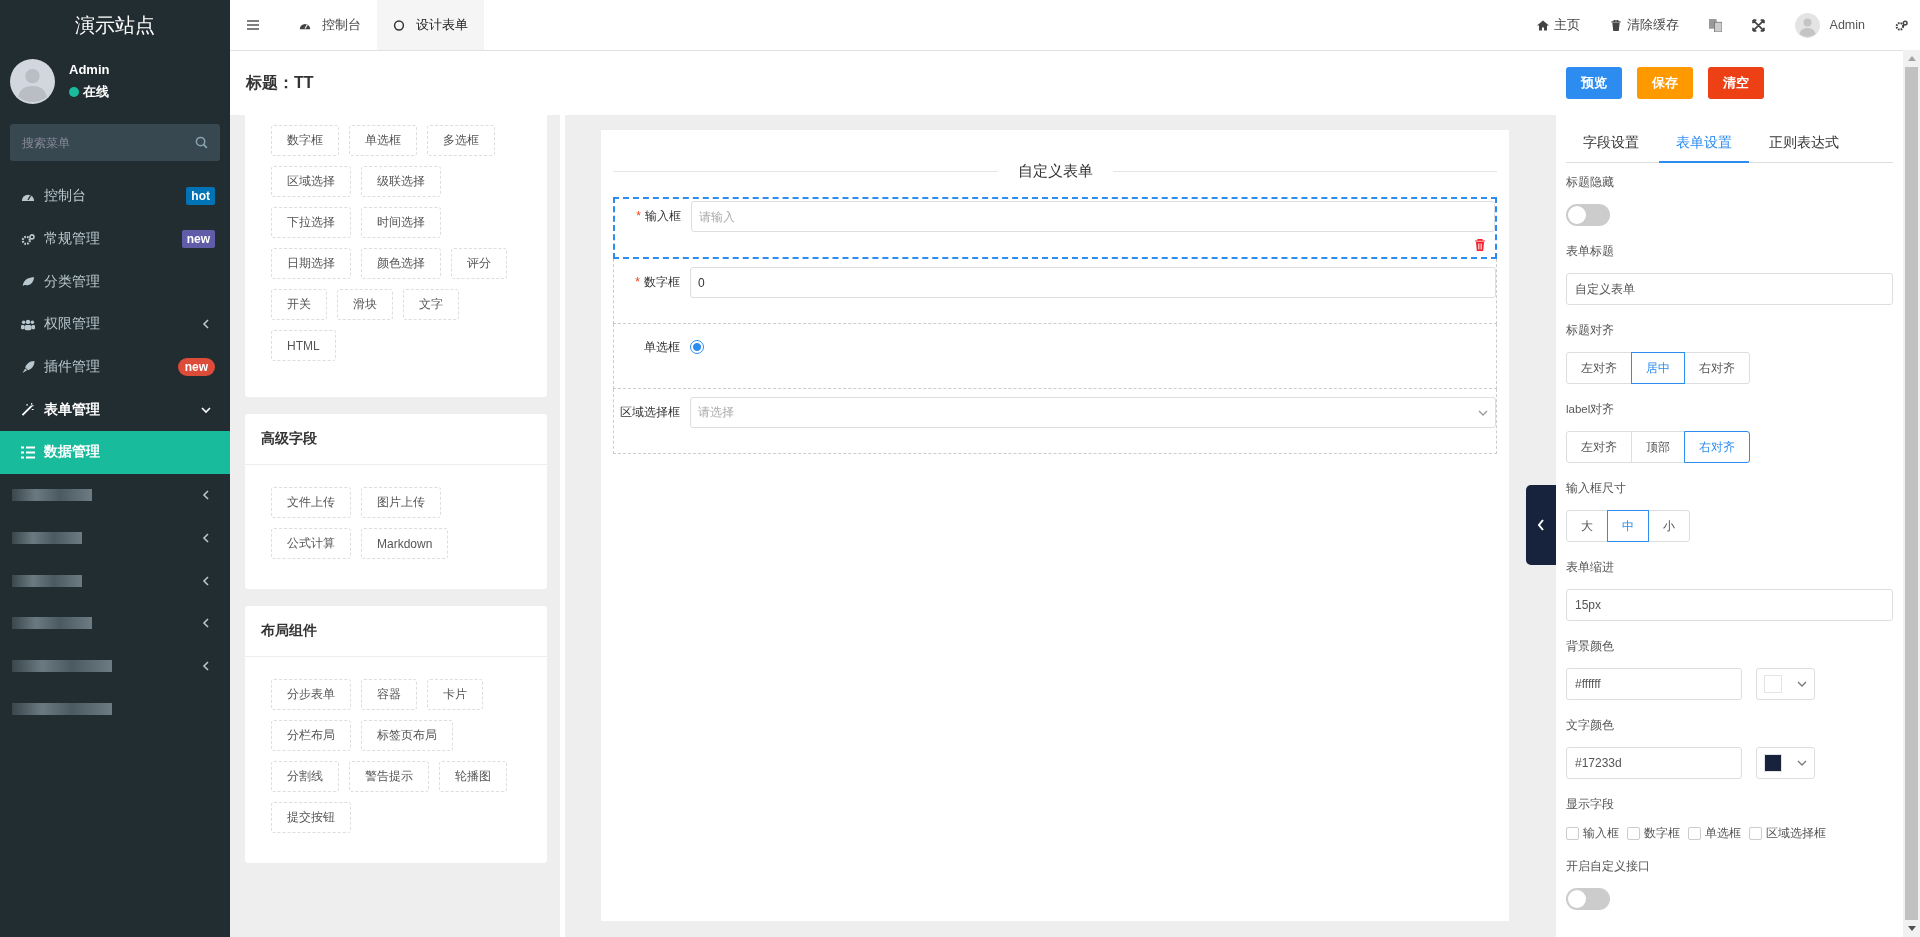 The image size is (1920, 937). I want to click on number-input: 0, so click(1093, 282).